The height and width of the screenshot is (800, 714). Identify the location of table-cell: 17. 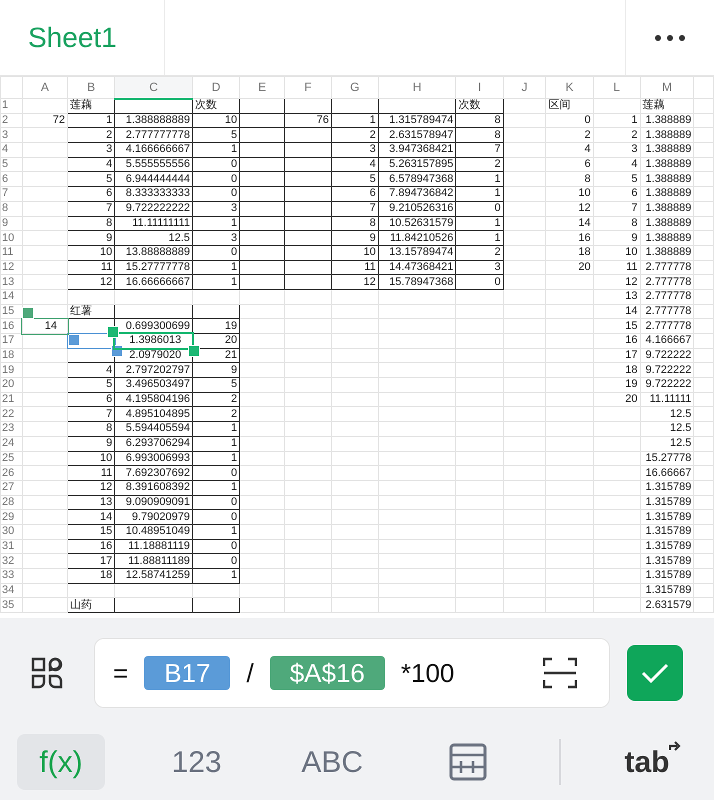
(91, 561).